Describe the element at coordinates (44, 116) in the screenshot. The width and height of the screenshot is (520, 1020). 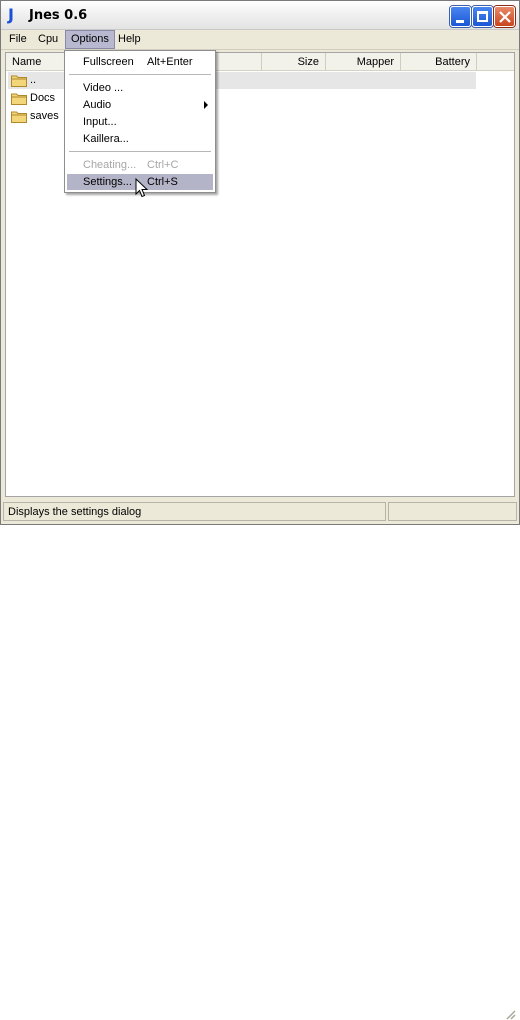
I see `list-item-name: saves` at that location.